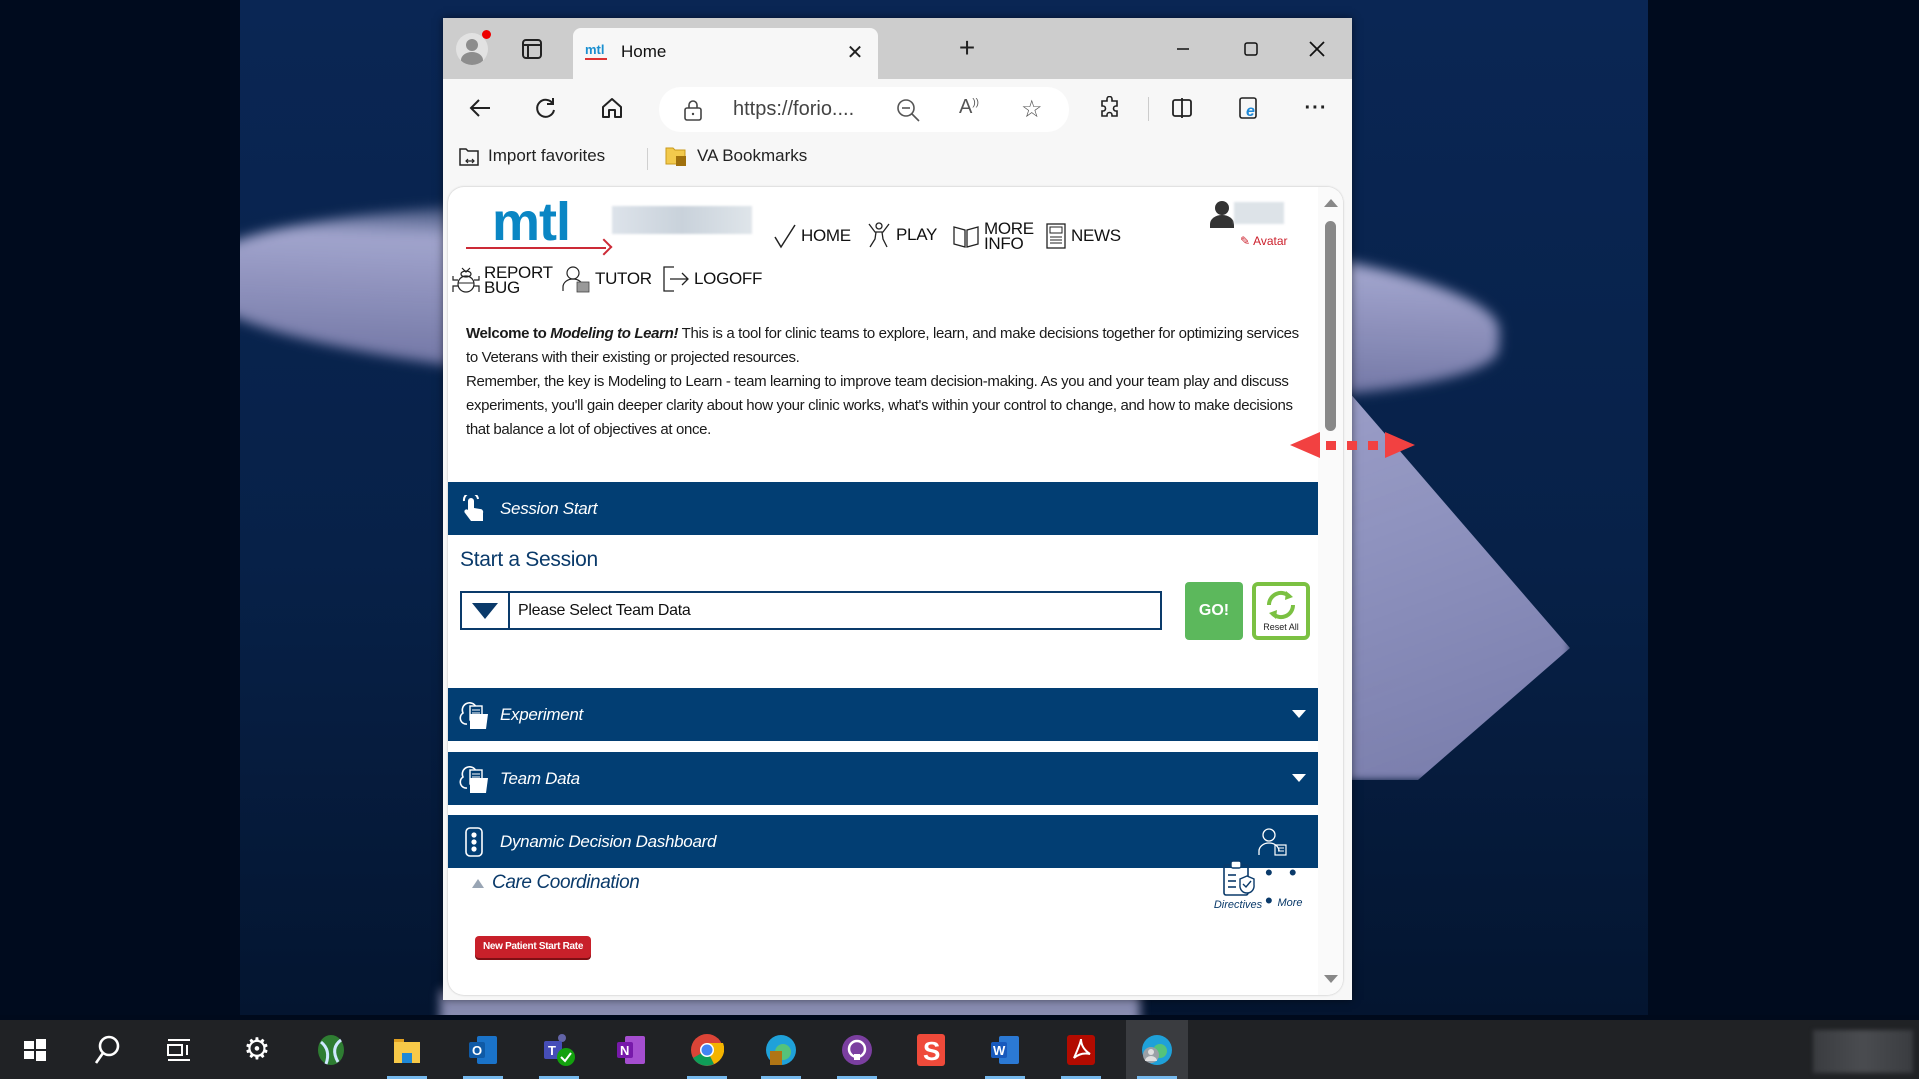 The image size is (1919, 1079). I want to click on taskbar-acrobat, so click(1081, 1049).